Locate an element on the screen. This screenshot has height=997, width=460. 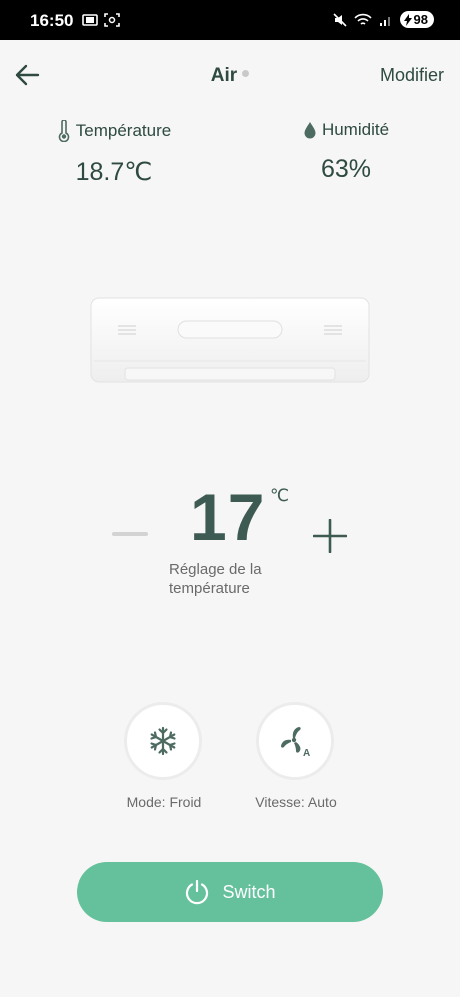
setpoint-caption: Réglage de la température is located at coordinates (215, 579).